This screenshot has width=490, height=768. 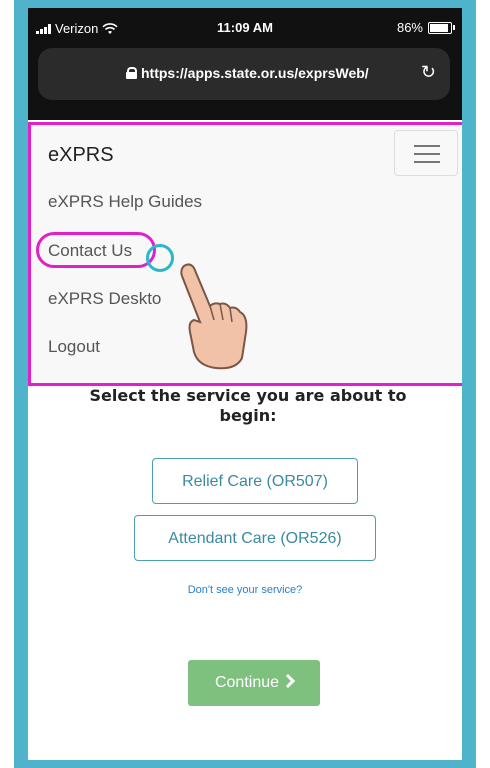 I want to click on chevron-right-icon, so click(x=288, y=681).